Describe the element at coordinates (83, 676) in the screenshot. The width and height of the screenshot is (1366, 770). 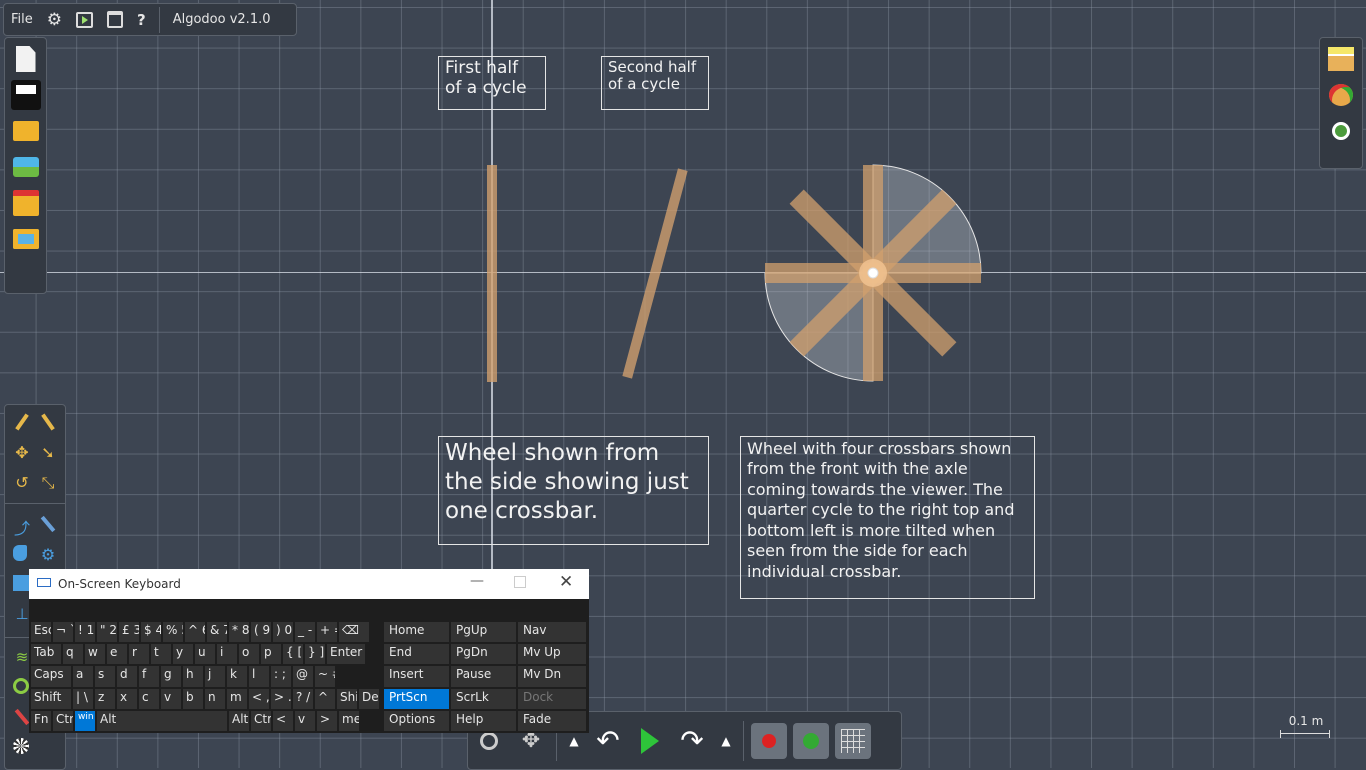
I see `osk-key: a` at that location.